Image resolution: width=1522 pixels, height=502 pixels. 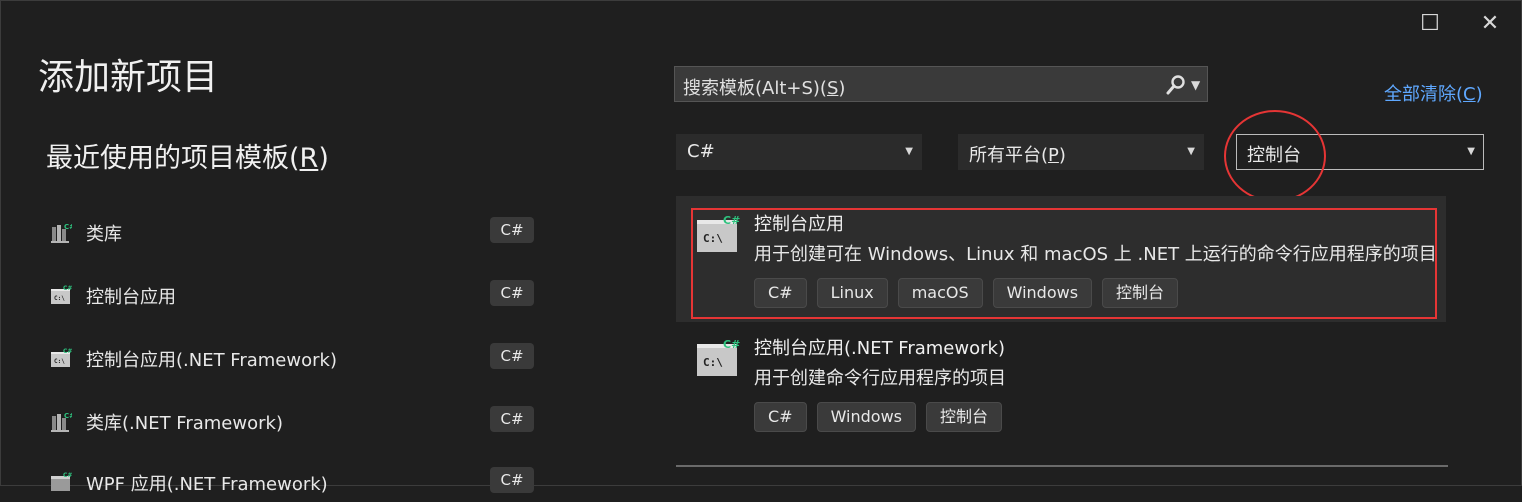 I want to click on platform-filter-text: 所有平台(, so click(x=1009, y=155).